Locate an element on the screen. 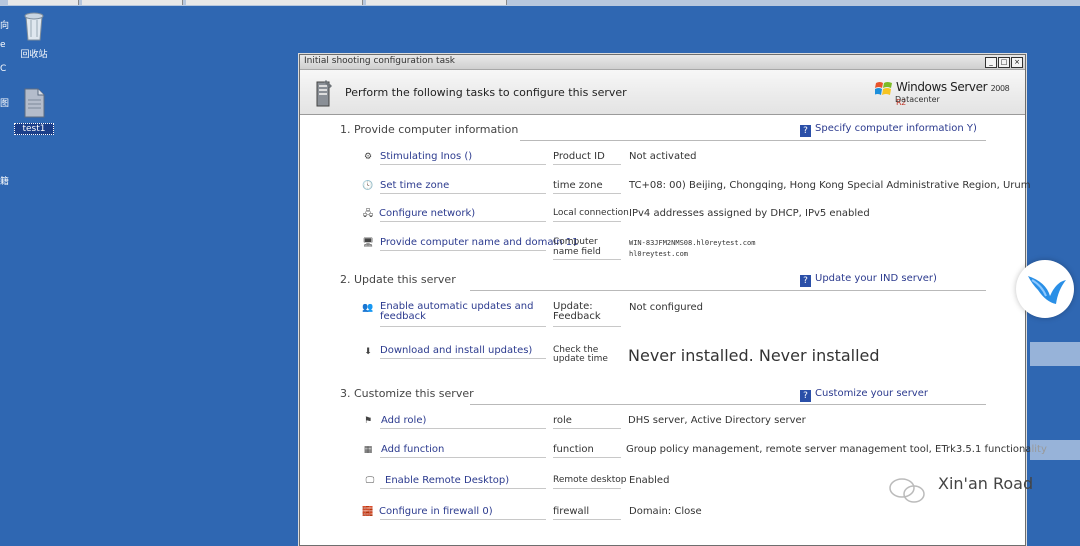 Image resolution: width=1080 pixels, height=546 pixels. file-icon is located at coordinates (34, 103).